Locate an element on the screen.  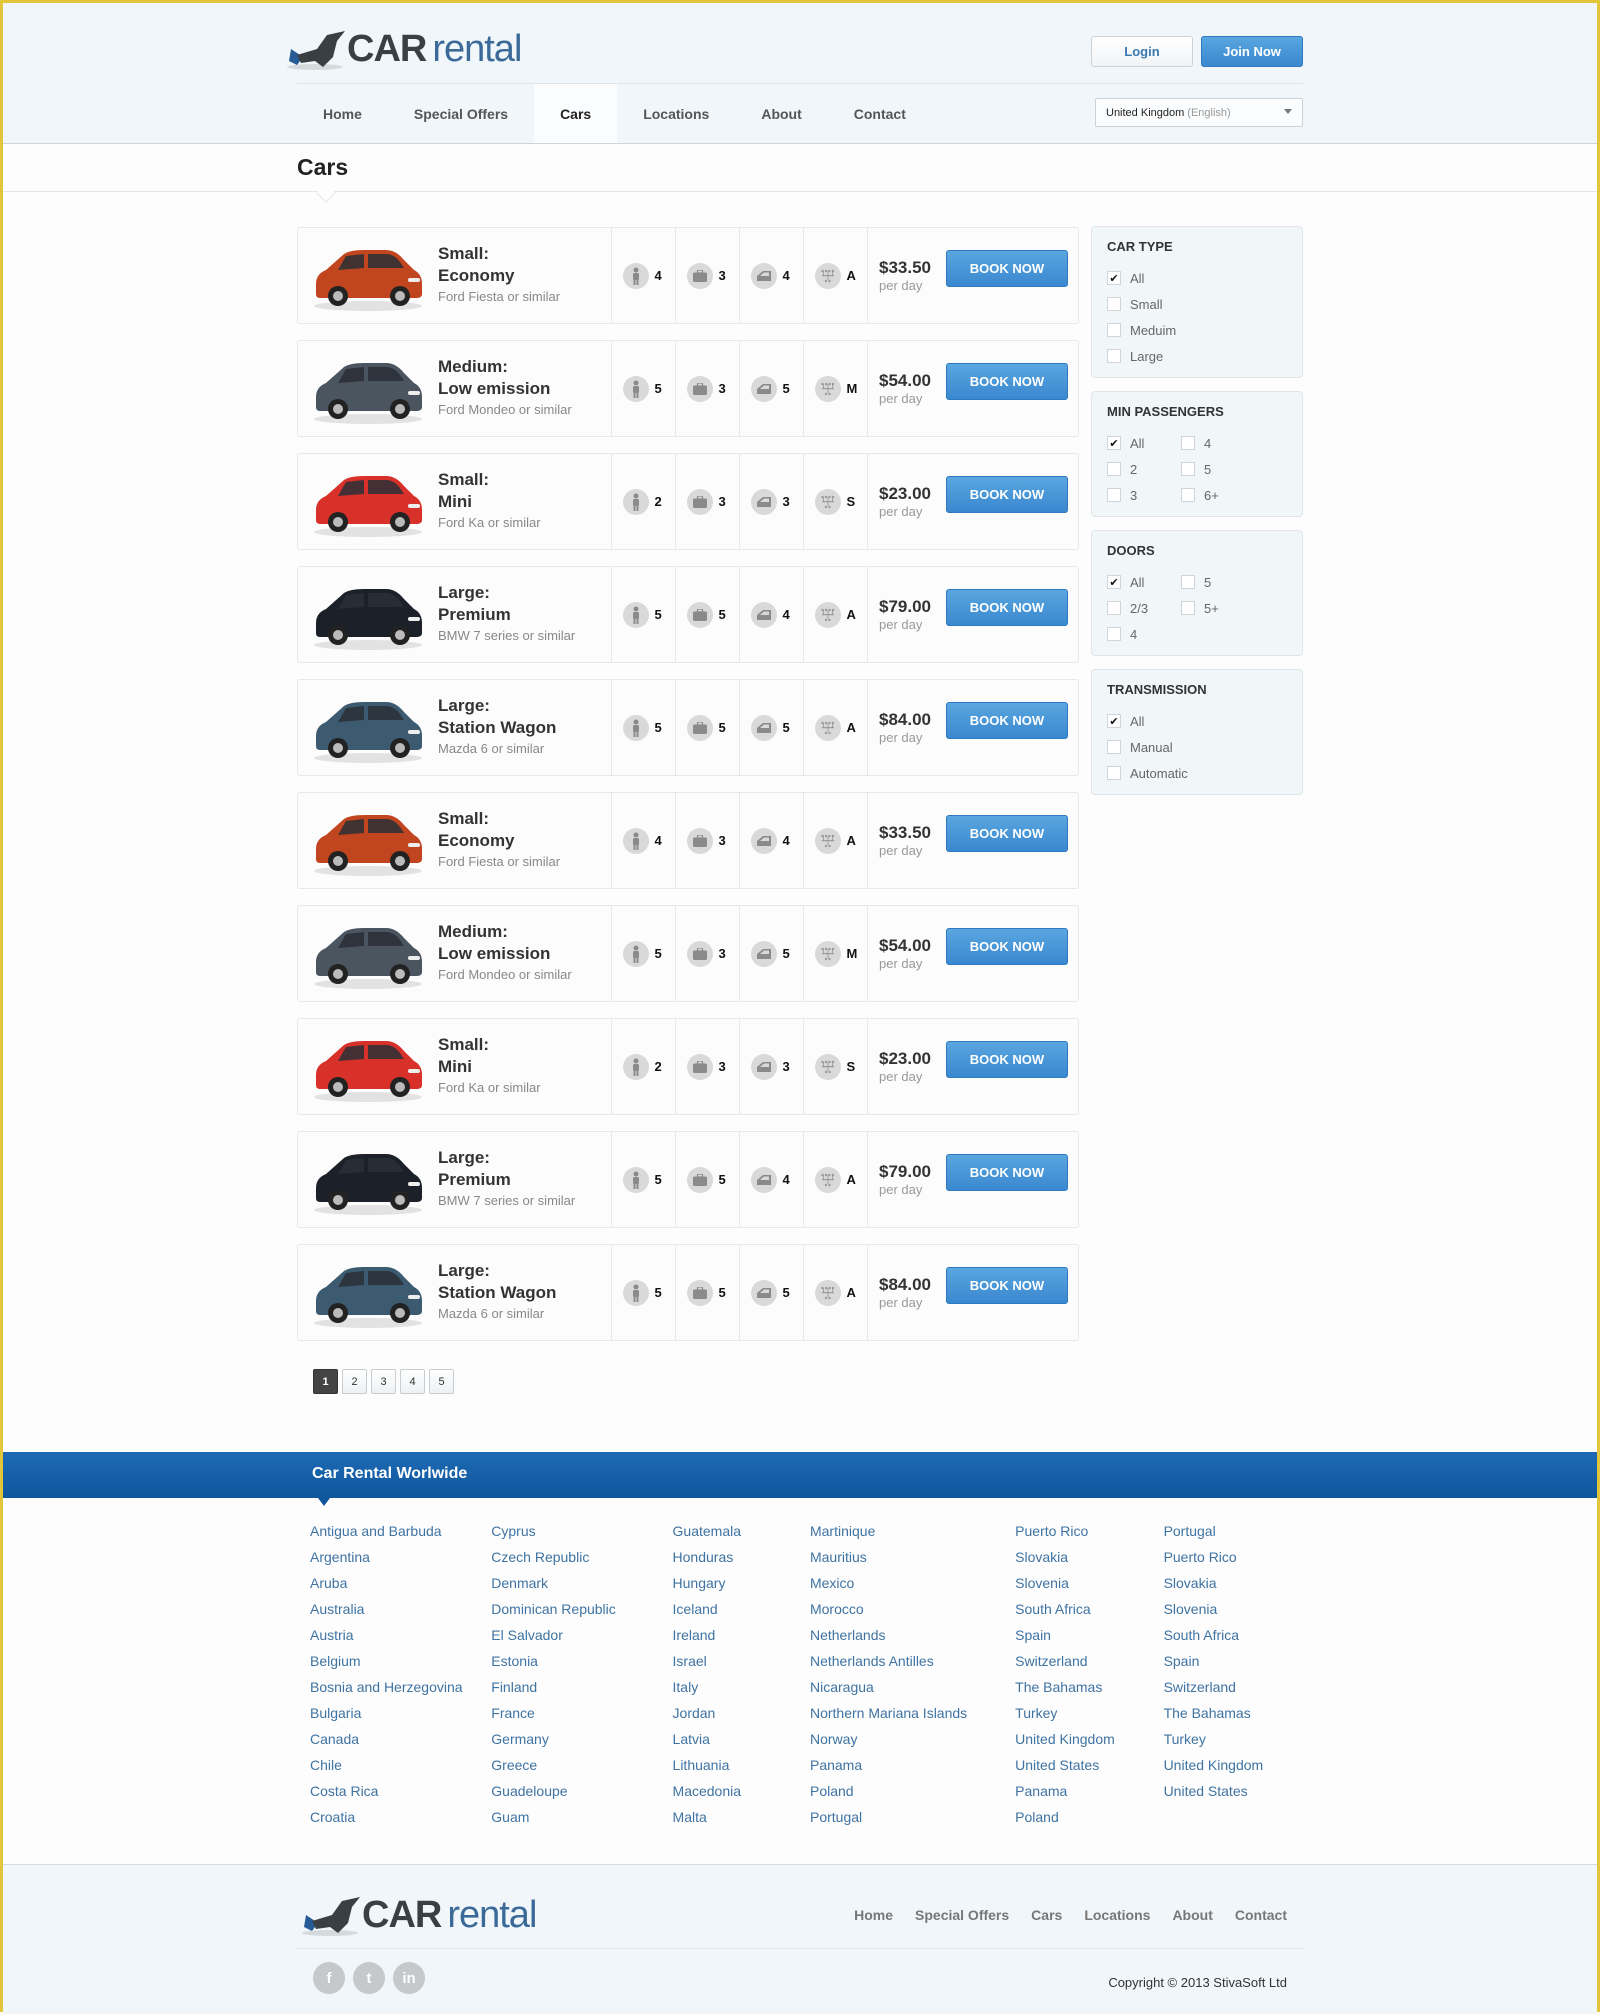
country-link: Netherlands is located at coordinates (912, 1638).